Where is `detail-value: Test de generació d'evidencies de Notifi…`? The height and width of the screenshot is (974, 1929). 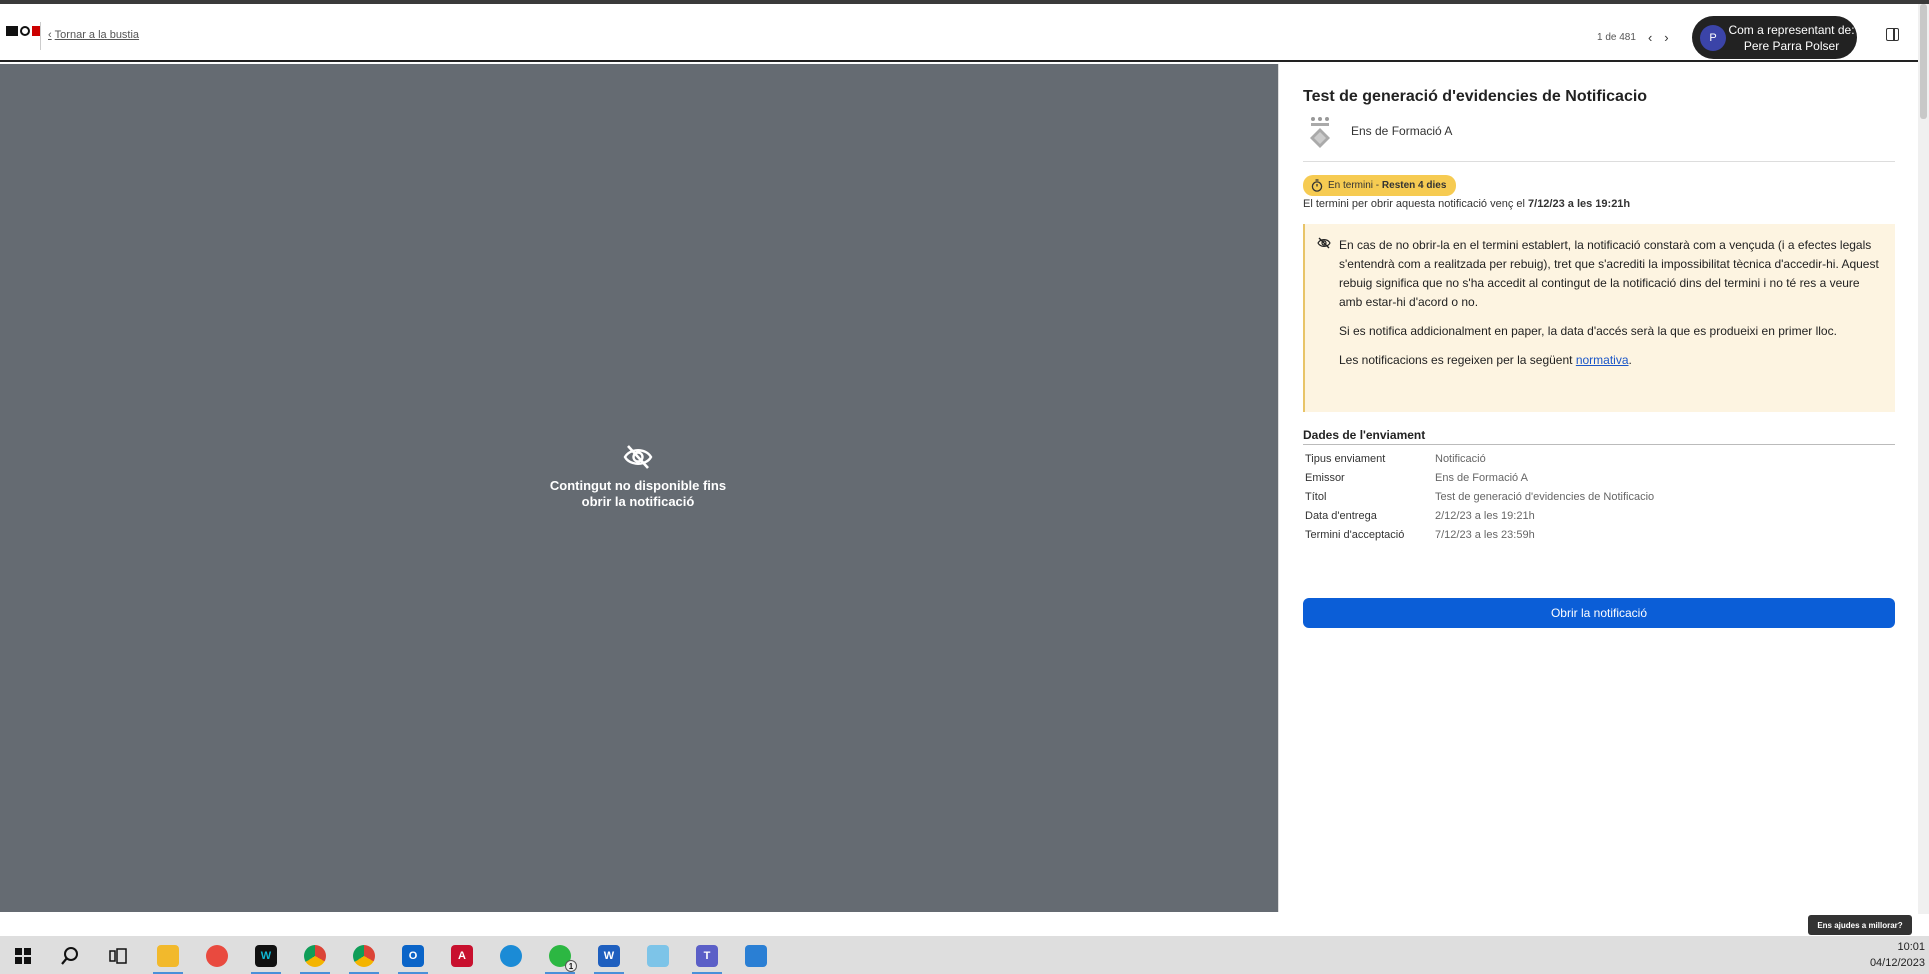 detail-value: Test de generació d'evidencies de Notifi… is located at coordinates (1545, 496).